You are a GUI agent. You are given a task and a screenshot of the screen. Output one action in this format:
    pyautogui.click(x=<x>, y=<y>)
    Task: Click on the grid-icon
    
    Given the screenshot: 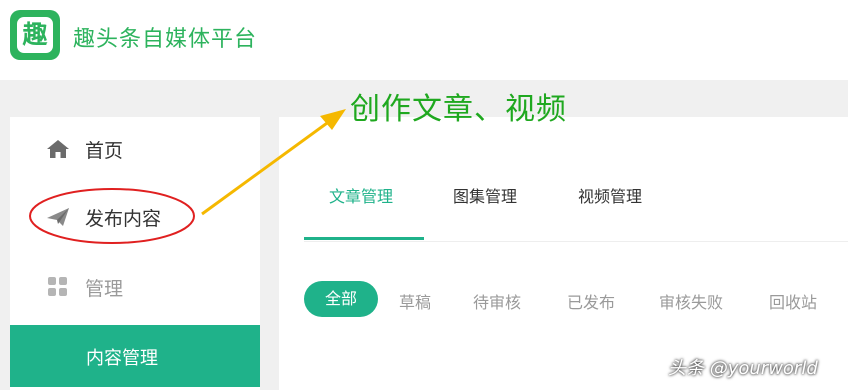 What is the action you would take?
    pyautogui.click(x=57, y=286)
    